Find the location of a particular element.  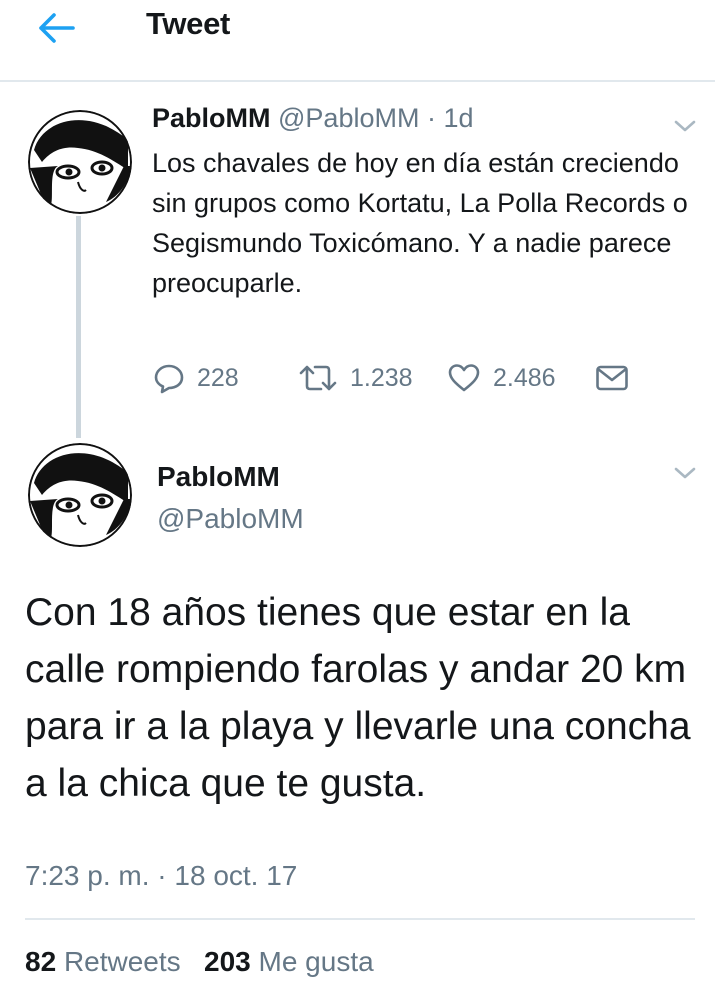

like-count: 2.486 is located at coordinates (524, 377).